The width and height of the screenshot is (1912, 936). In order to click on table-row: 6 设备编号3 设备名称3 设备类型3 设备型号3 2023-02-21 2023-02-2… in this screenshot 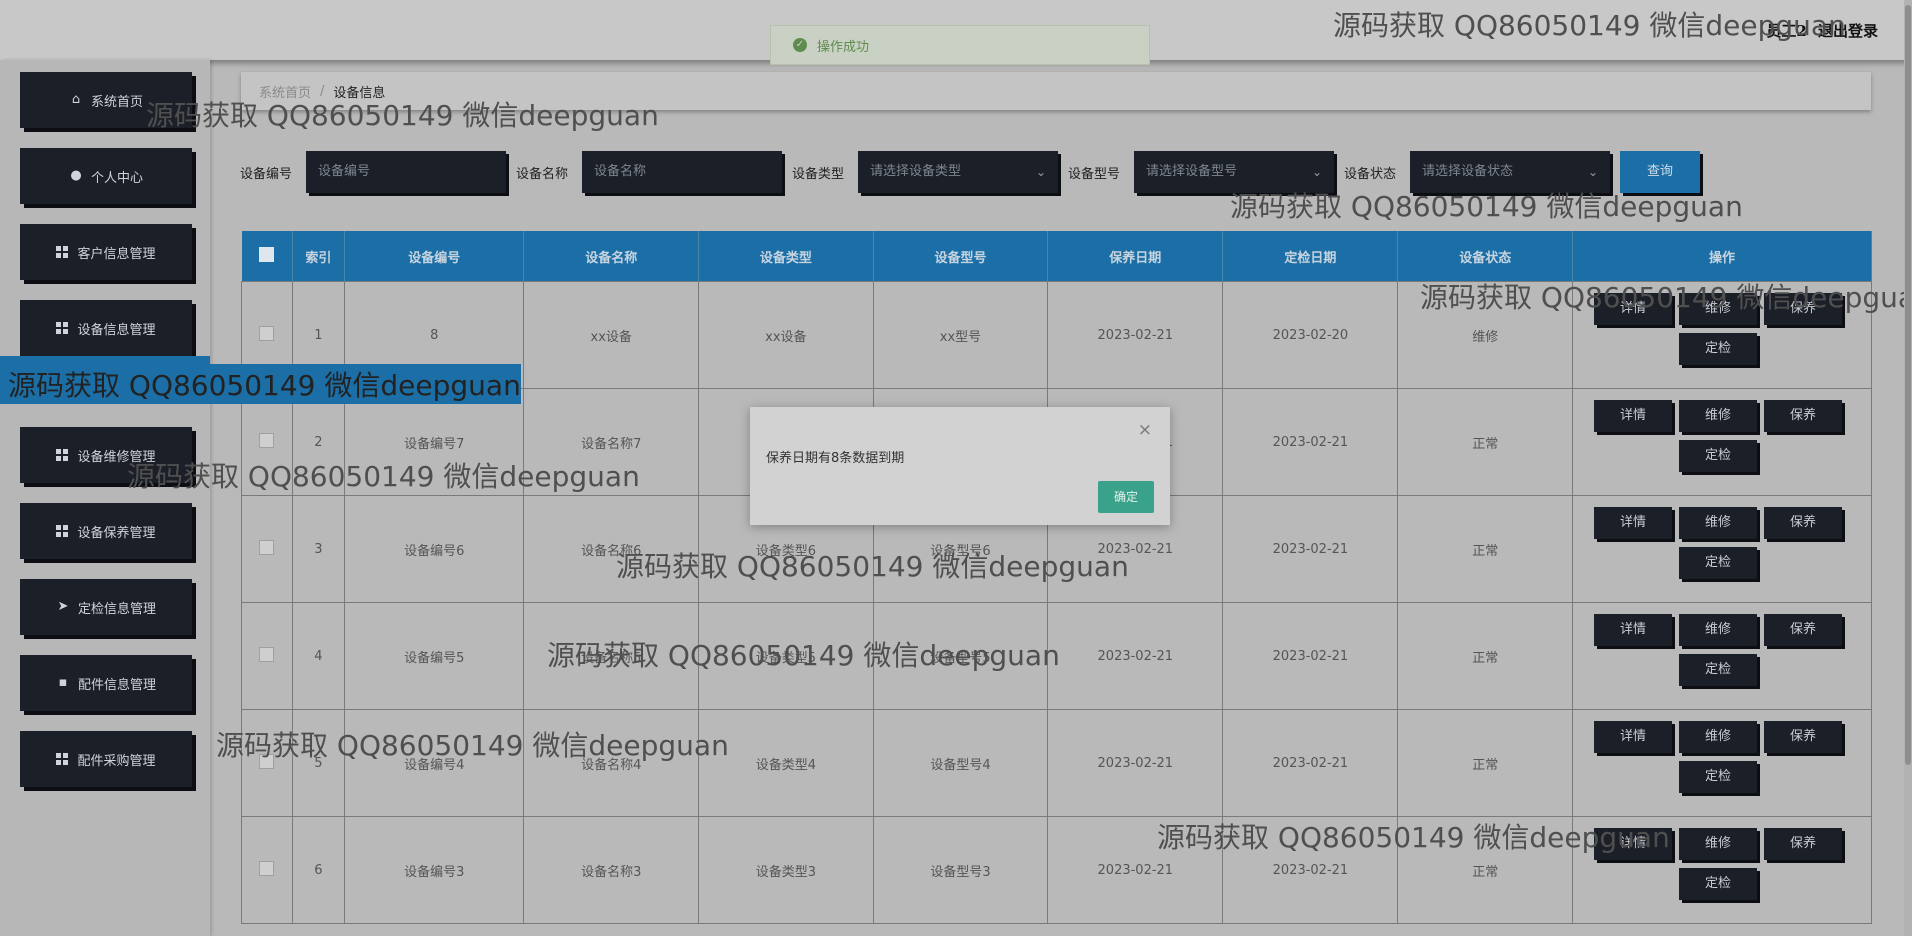, I will do `click(1056, 870)`.